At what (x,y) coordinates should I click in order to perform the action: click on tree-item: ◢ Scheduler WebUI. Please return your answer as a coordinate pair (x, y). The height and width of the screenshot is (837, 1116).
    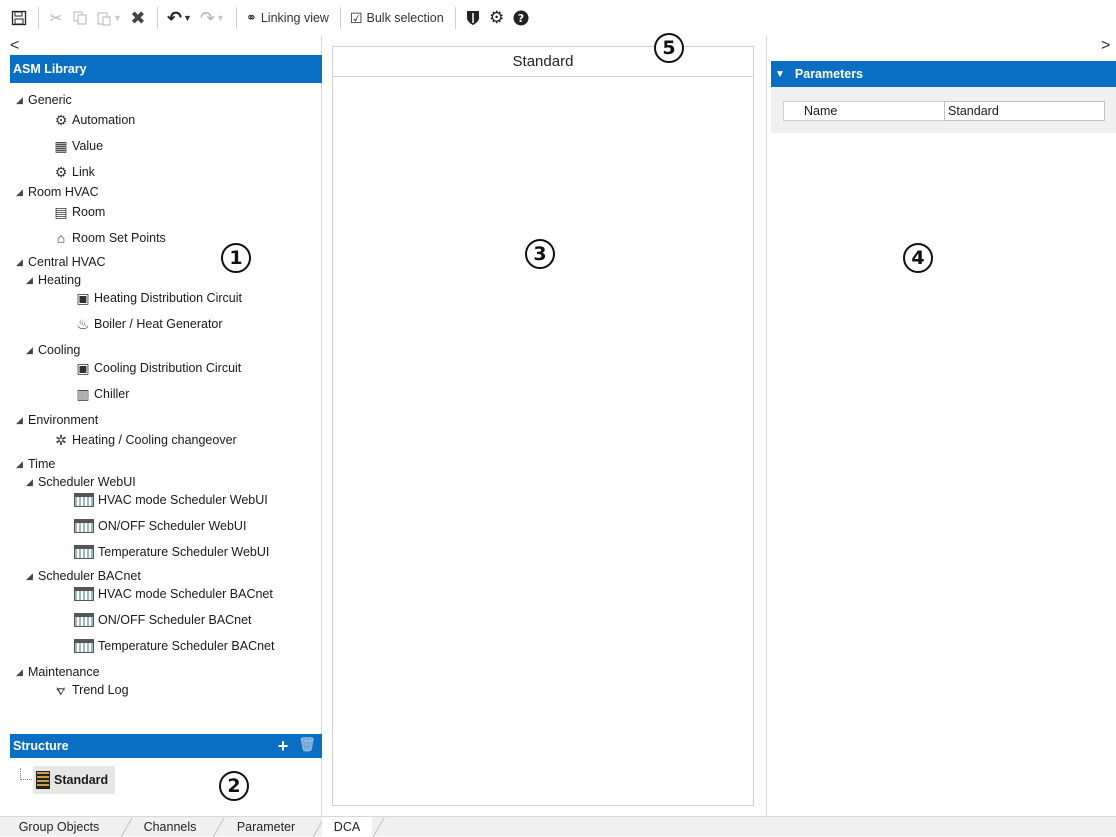
    Looking at the image, I should click on (81, 482).